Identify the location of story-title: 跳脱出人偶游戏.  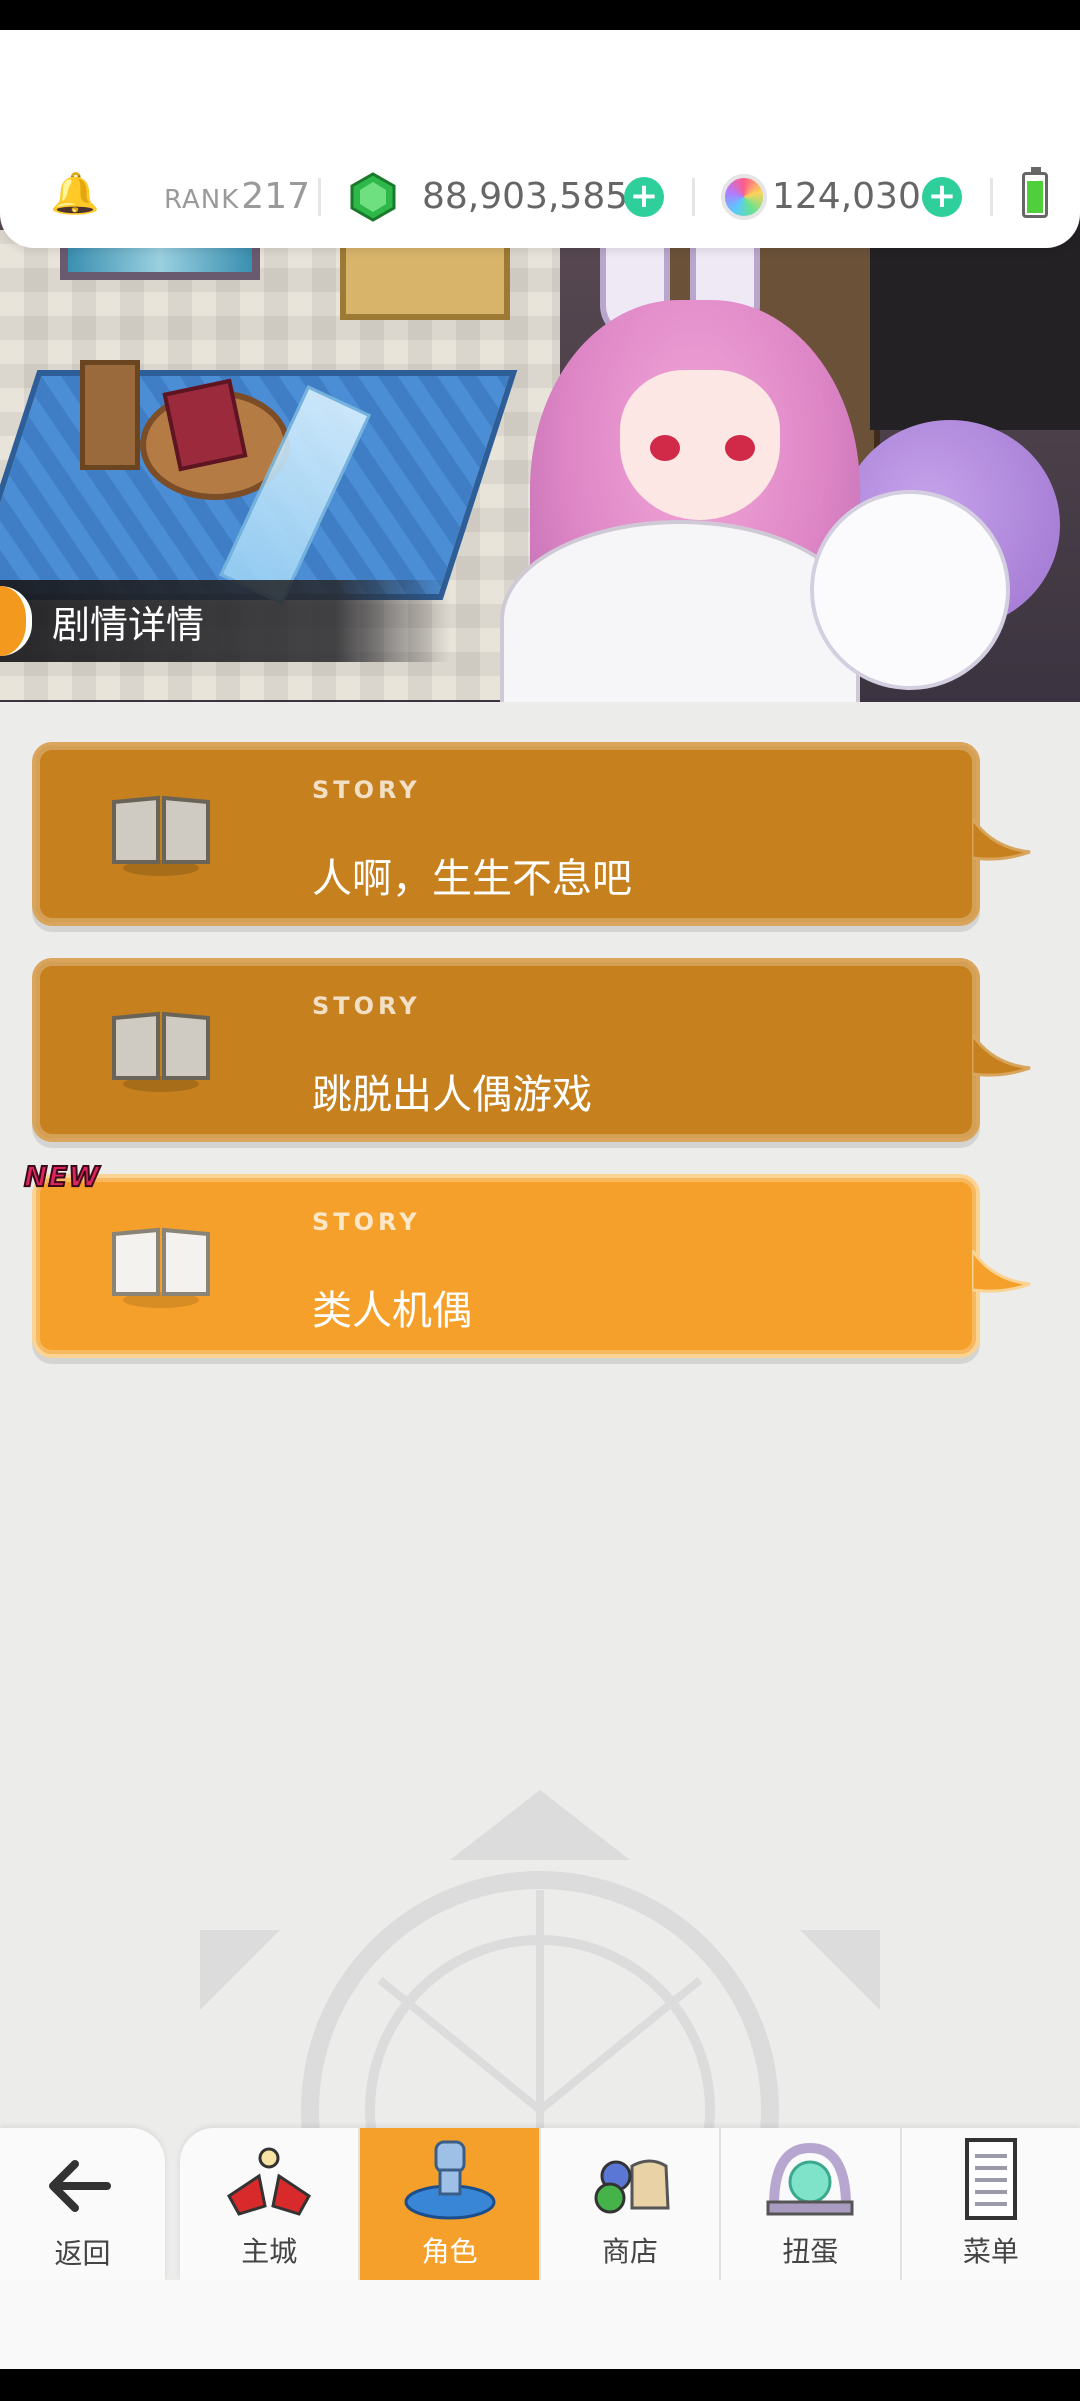
(452, 1095).